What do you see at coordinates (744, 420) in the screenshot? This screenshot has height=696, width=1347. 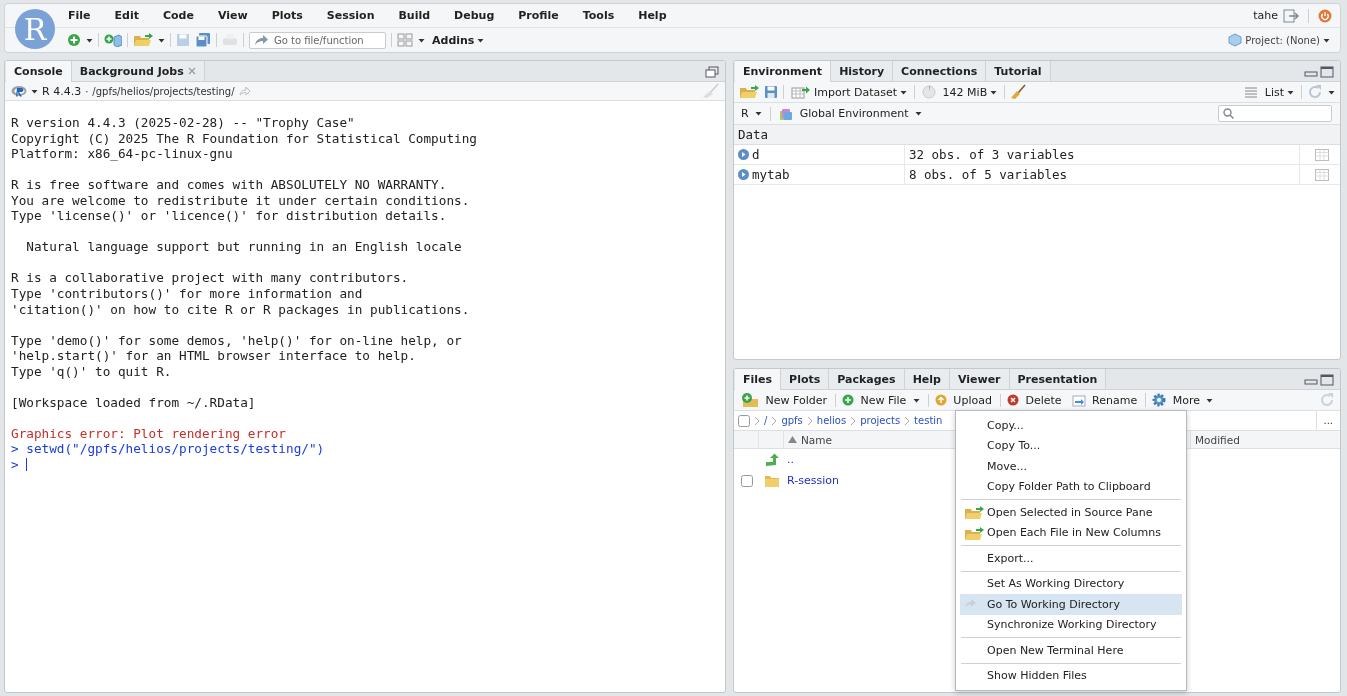 I see `select-all-checkbox` at bounding box center [744, 420].